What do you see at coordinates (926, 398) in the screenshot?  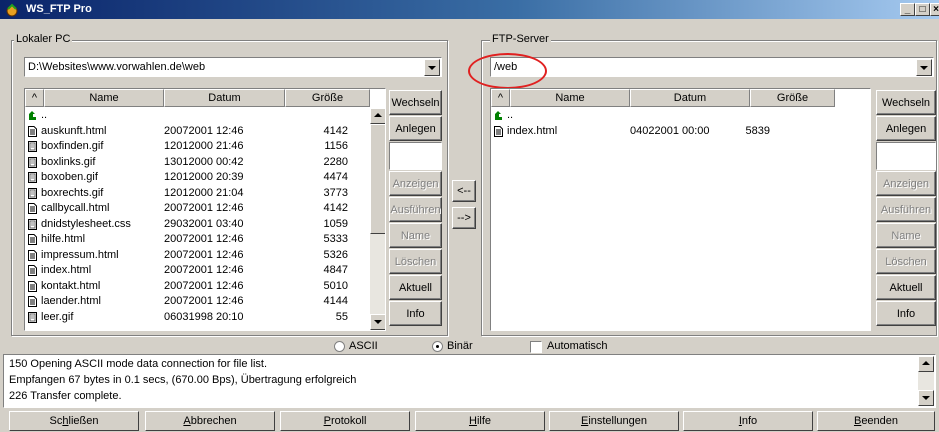 I see `log-scroll-down-icon` at bounding box center [926, 398].